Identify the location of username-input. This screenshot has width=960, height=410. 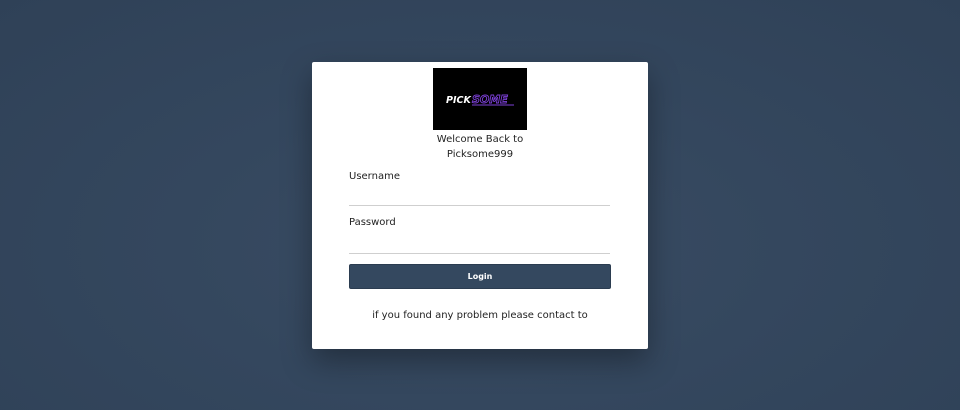
(479, 196).